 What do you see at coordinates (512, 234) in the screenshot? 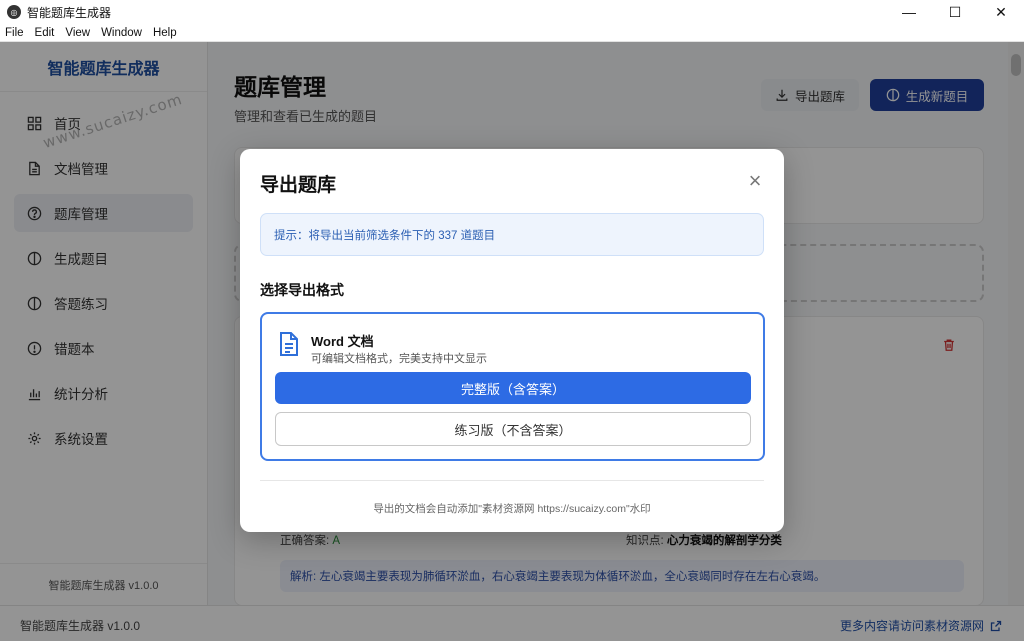
I see `export-tip: 提示：将导出当前筛选条件下的 337 道题目` at bounding box center [512, 234].